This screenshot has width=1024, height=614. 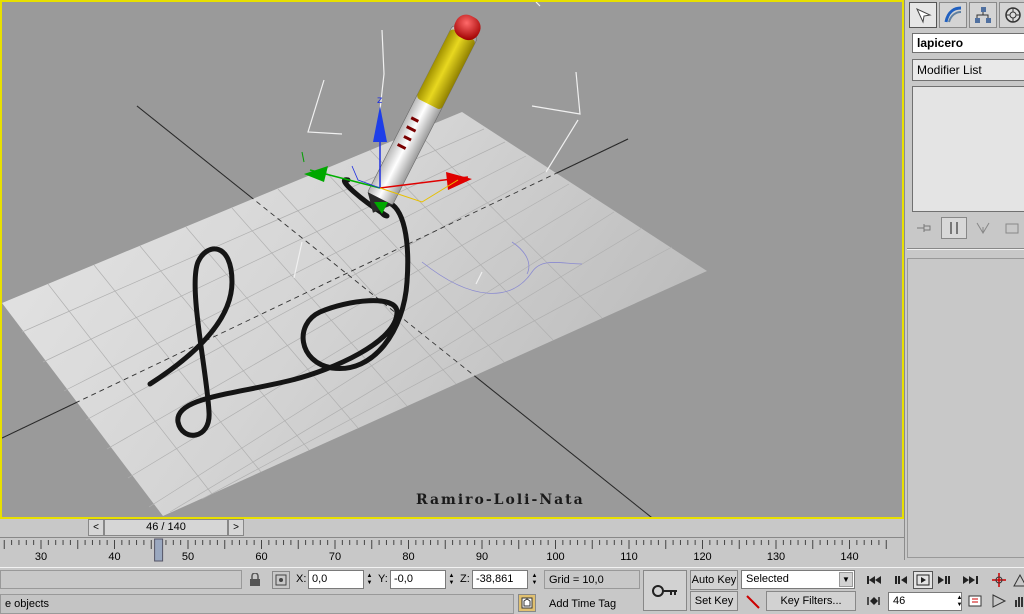 I want to click on time-slider: < 46 / 140 >, so click(x=166, y=528).